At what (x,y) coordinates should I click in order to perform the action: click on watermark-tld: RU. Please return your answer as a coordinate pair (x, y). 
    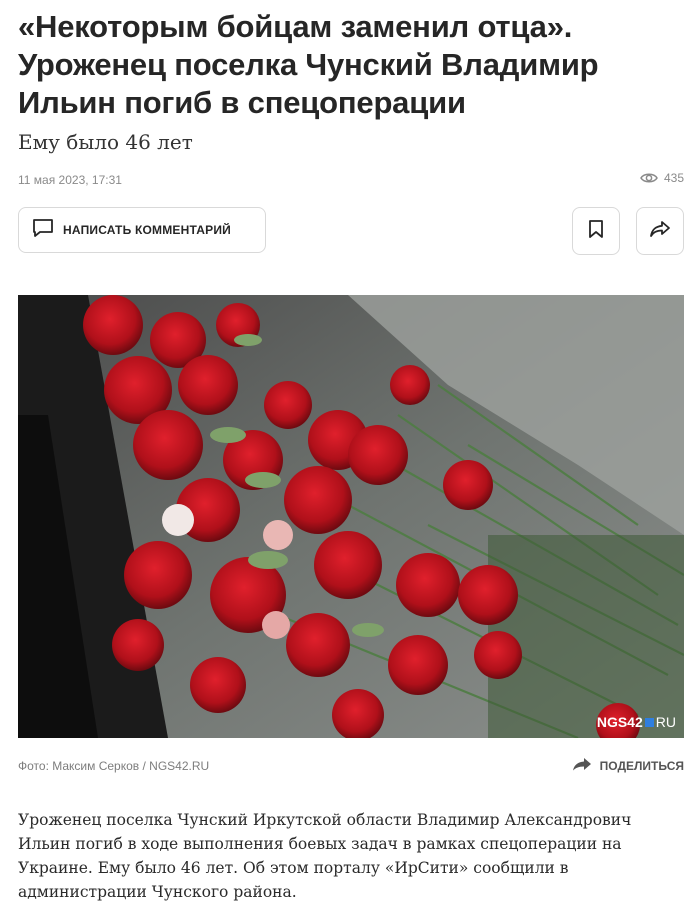
    Looking at the image, I should click on (665, 722).